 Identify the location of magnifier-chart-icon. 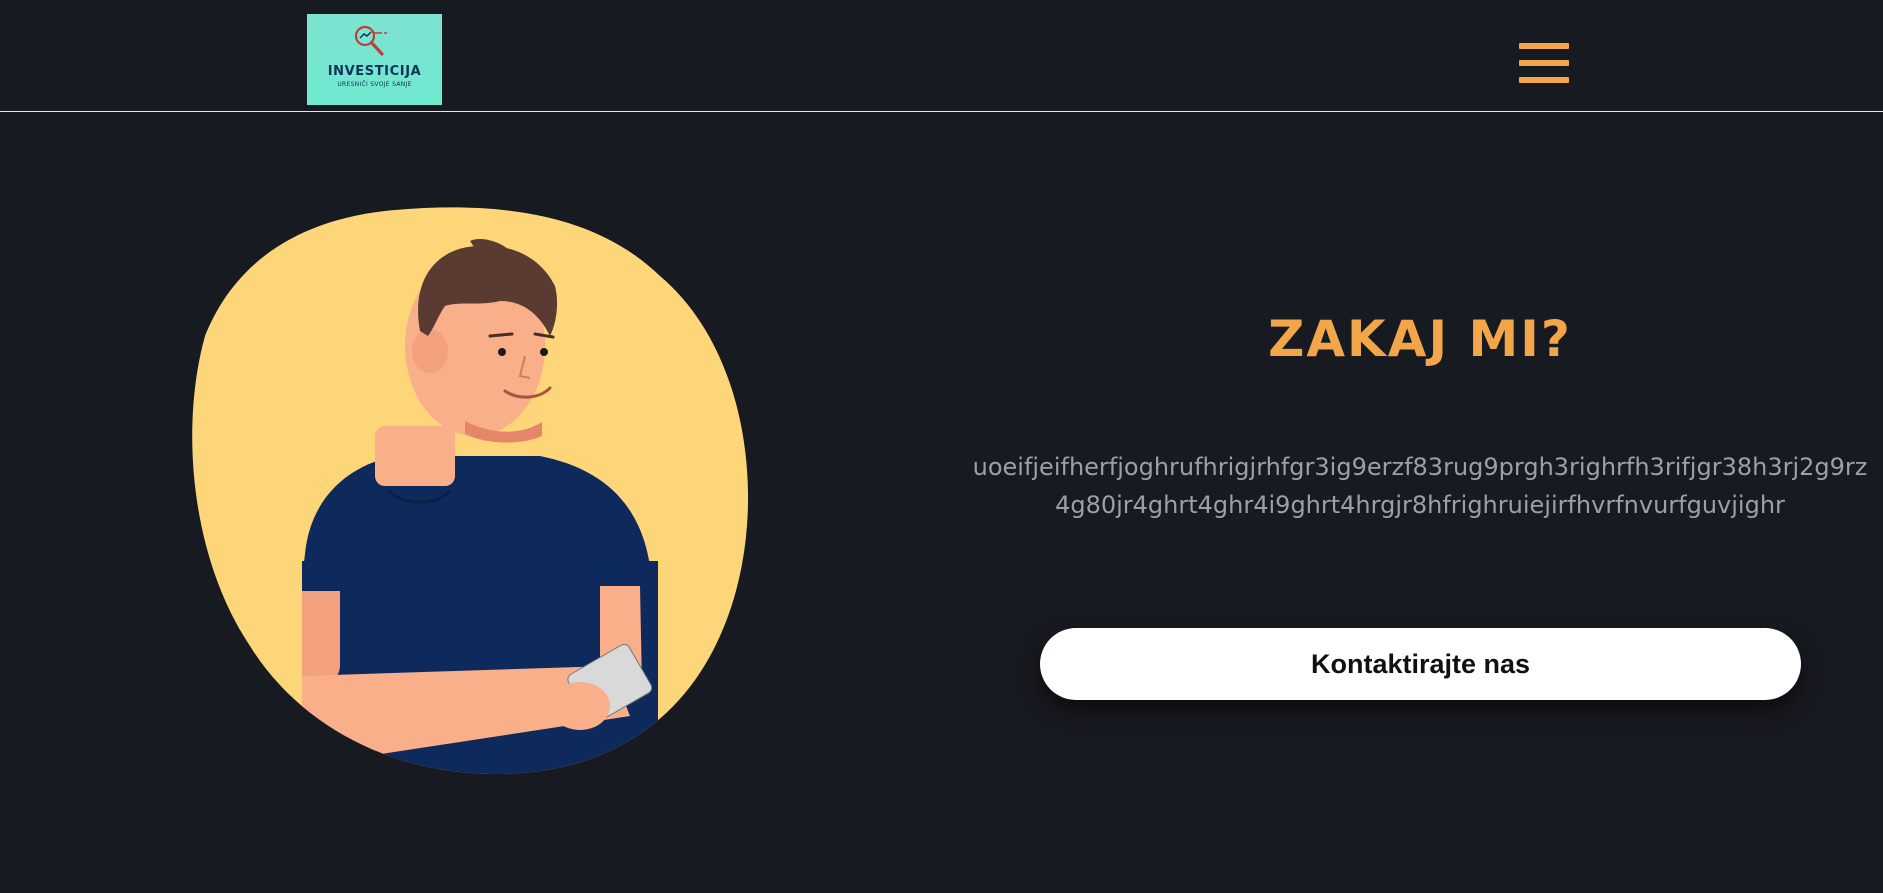
(370, 40).